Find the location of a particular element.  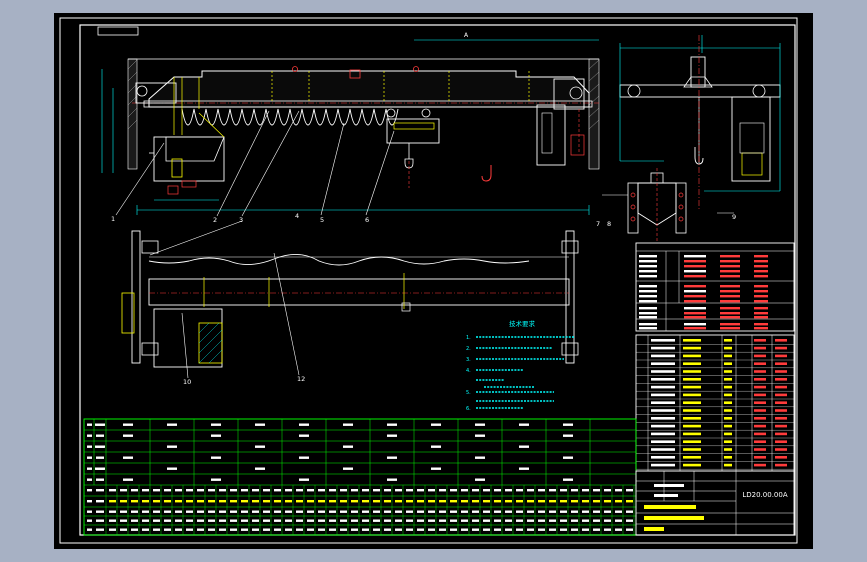

technical-notes: 技术要求 1. 2. 3. 4. 5. 6. is located at coordinates (520, 365).